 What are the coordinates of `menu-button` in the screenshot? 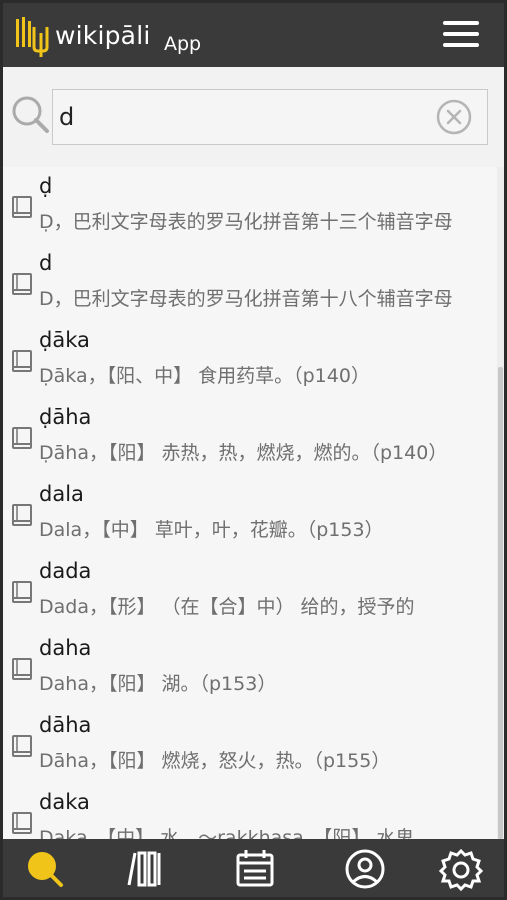 It's located at (461, 36).